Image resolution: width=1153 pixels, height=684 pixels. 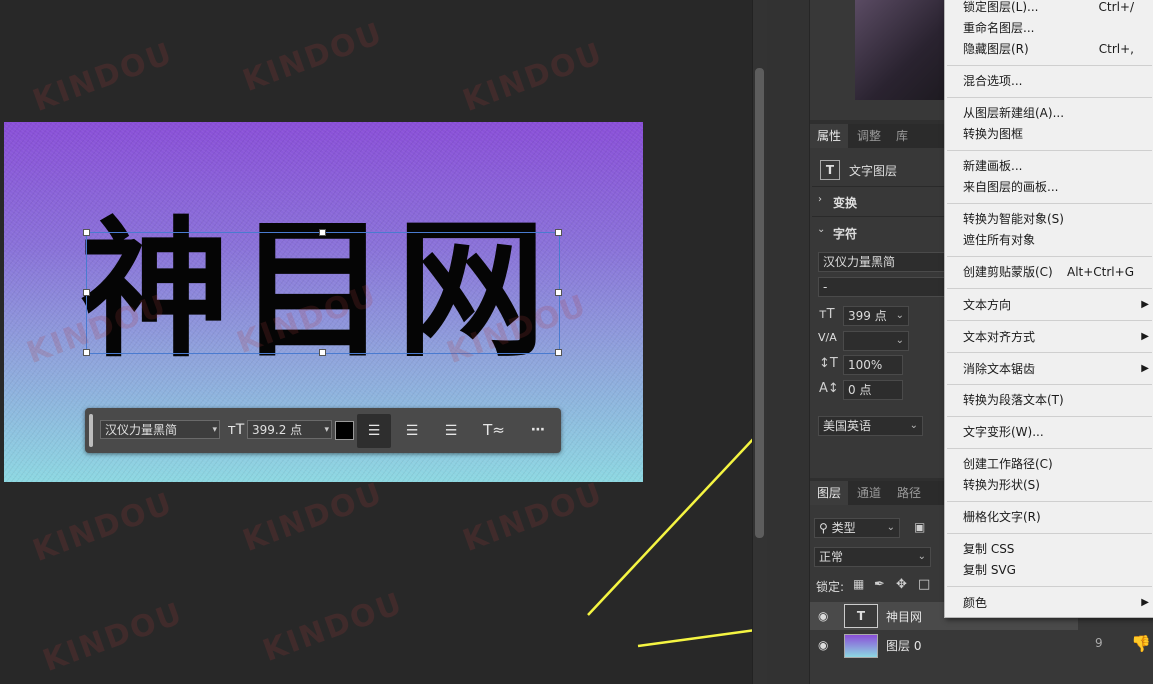 What do you see at coordinates (857, 528) in the screenshot?
I see `layer-filter-select: ⚲ 类型 ⌄` at bounding box center [857, 528].